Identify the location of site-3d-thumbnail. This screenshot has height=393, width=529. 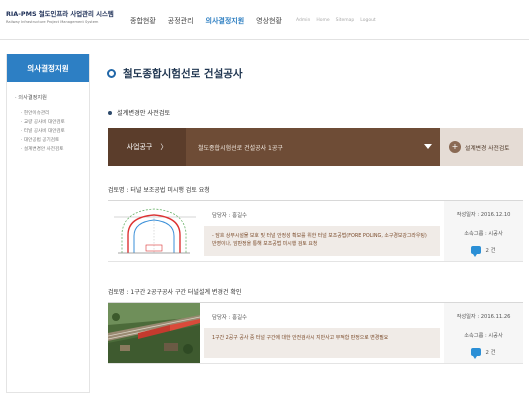
(154, 333).